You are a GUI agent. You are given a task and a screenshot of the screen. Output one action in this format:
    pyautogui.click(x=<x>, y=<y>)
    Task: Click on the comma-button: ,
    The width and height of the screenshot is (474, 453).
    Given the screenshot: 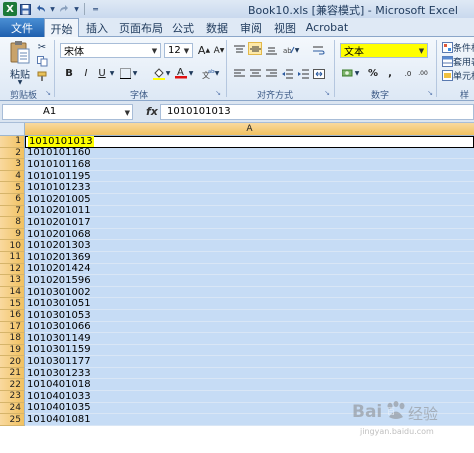 What is the action you would take?
    pyautogui.click(x=390, y=73)
    